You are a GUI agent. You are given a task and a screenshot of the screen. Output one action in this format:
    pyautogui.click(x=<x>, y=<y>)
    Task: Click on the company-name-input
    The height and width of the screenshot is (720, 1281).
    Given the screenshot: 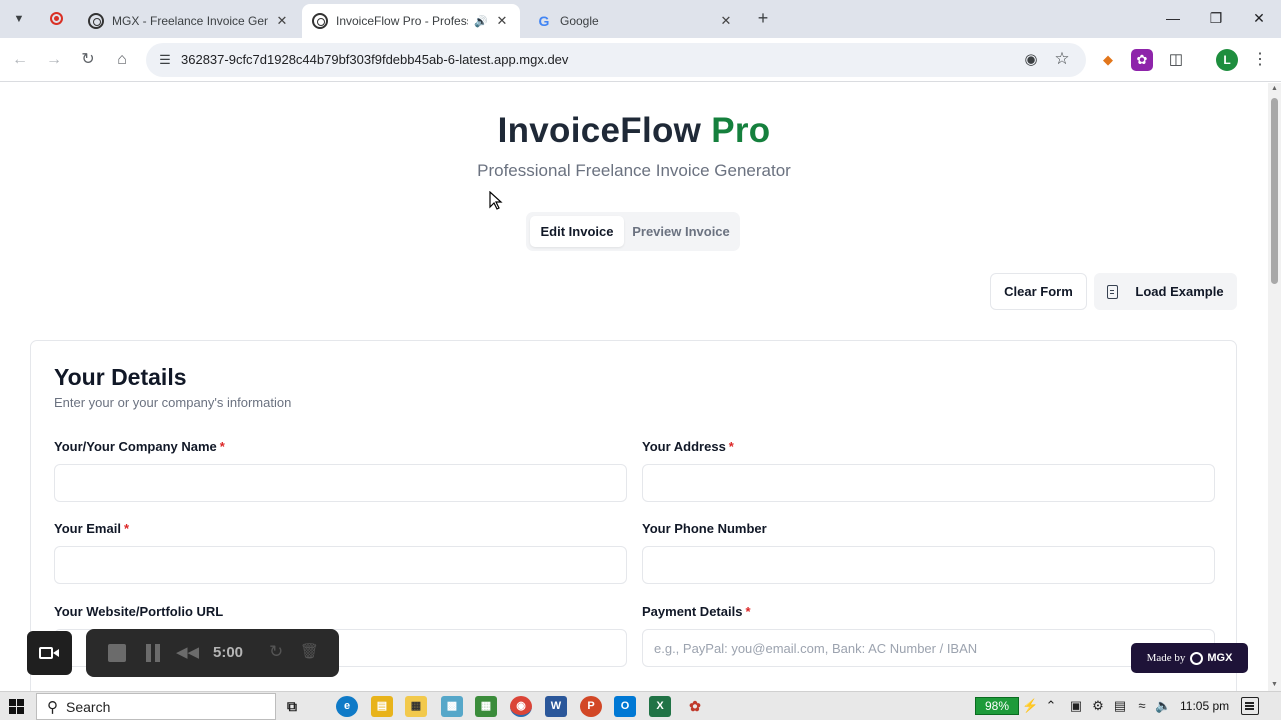 What is the action you would take?
    pyautogui.click(x=340, y=483)
    